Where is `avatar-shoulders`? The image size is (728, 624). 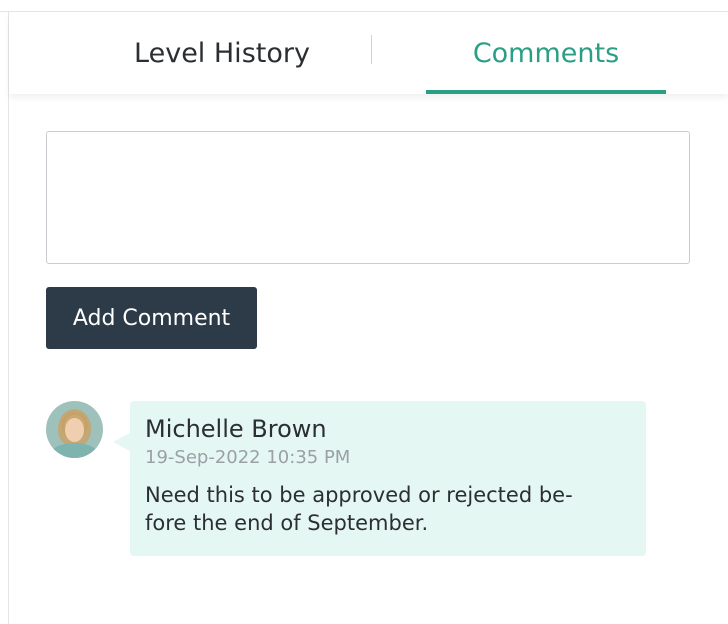
avatar-shoulders is located at coordinates (74, 450).